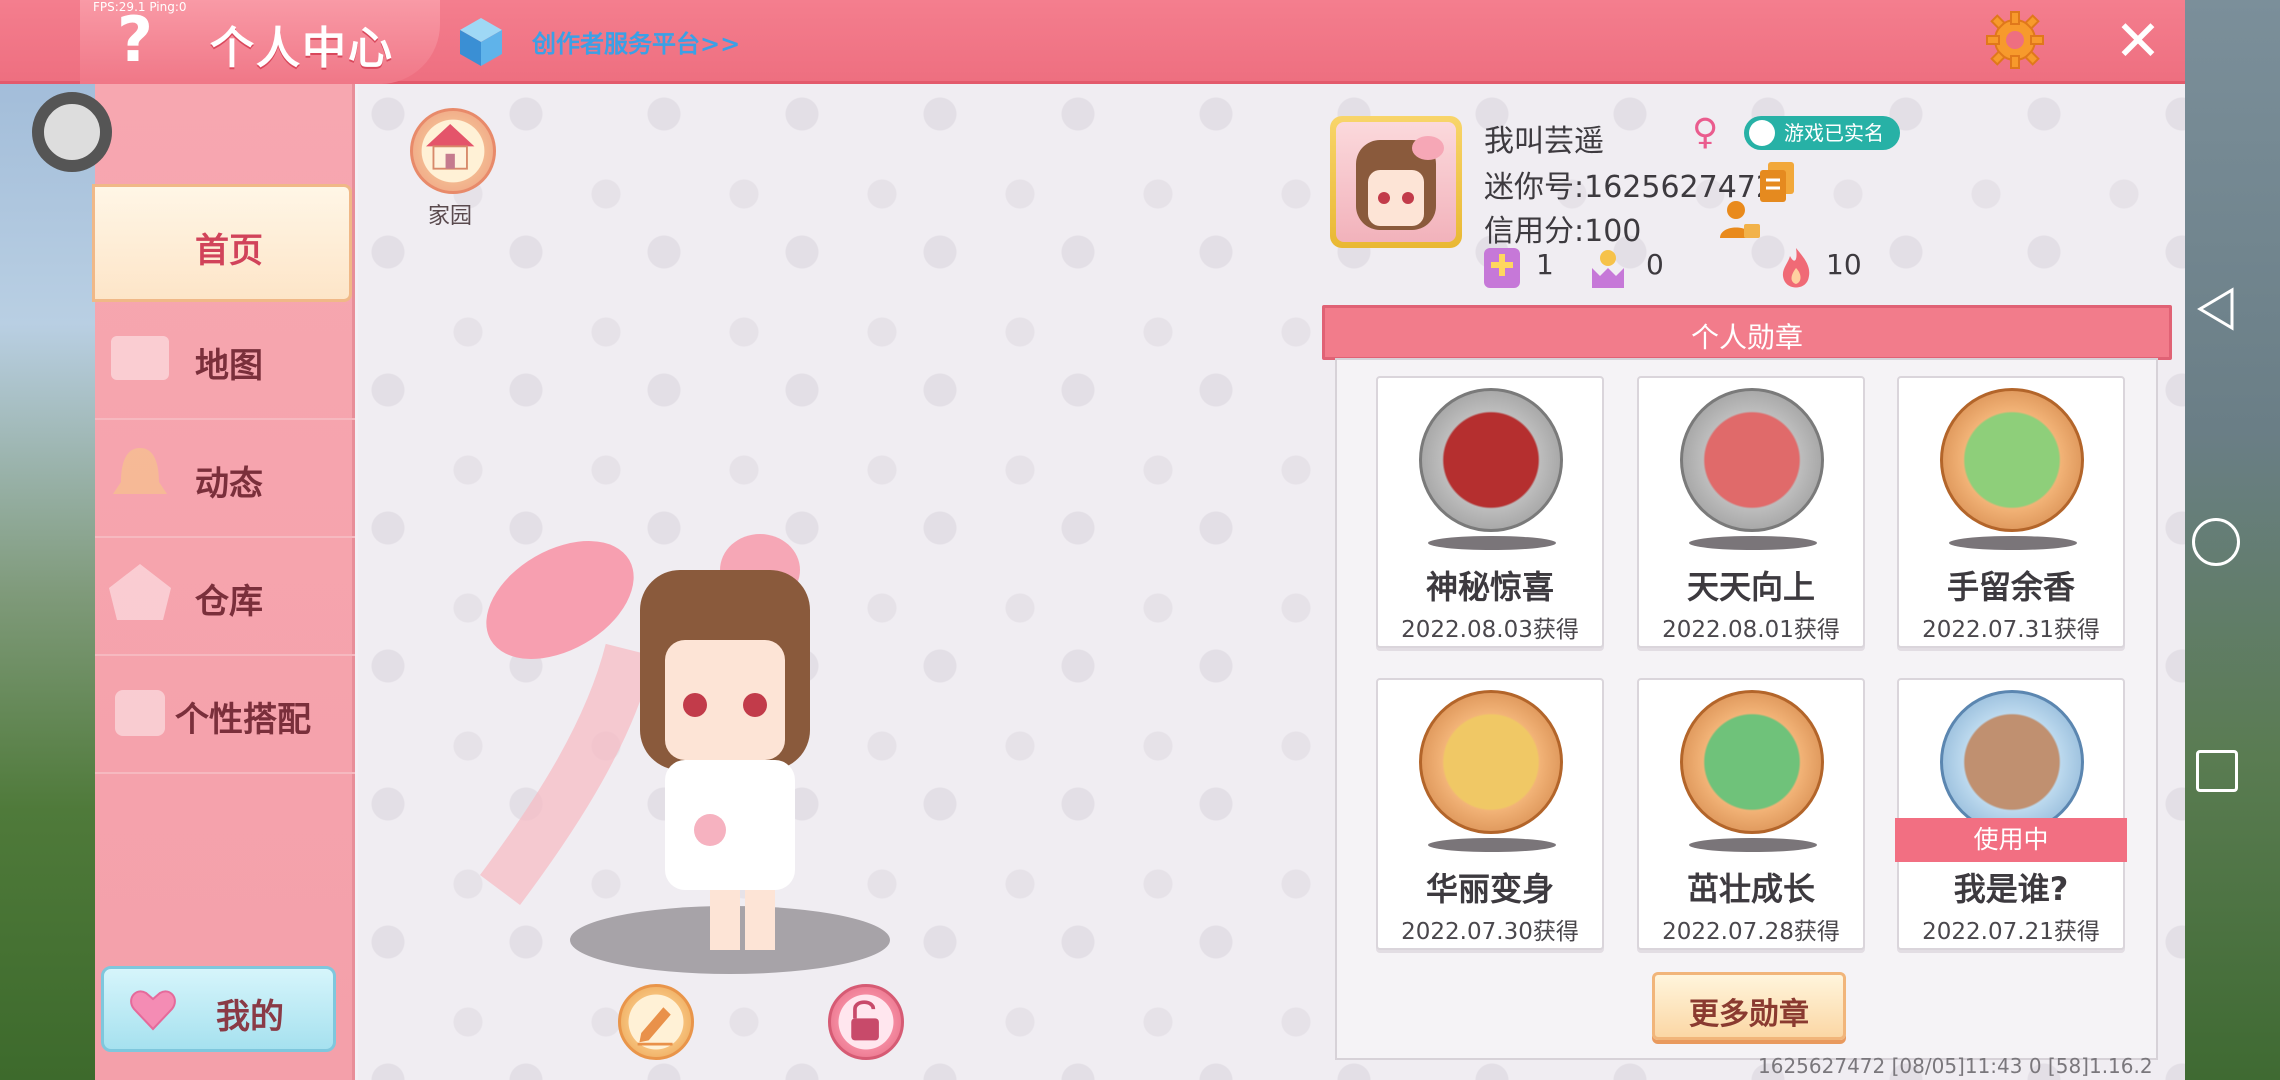 This screenshot has width=2280, height=1080. Describe the element at coordinates (229, 484) in the screenshot. I see `sidebar-item-label: 动态` at that location.